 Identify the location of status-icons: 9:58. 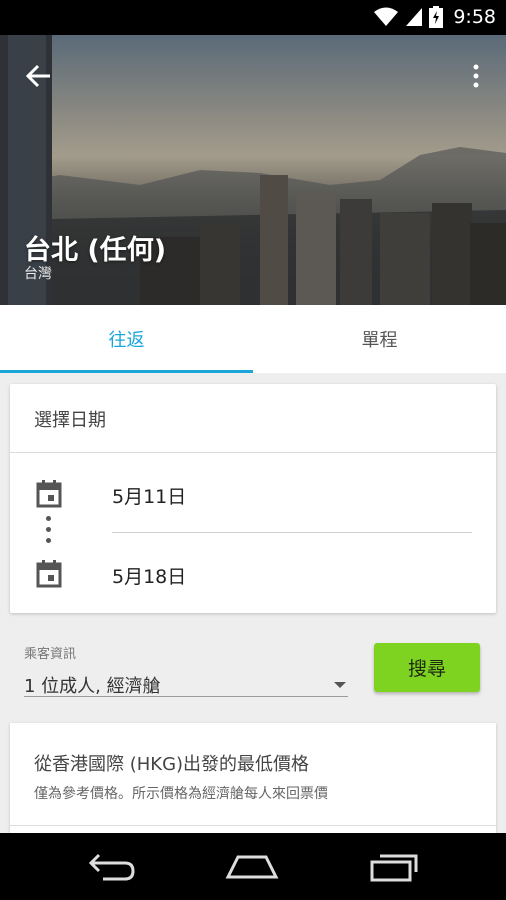
(434, 17).